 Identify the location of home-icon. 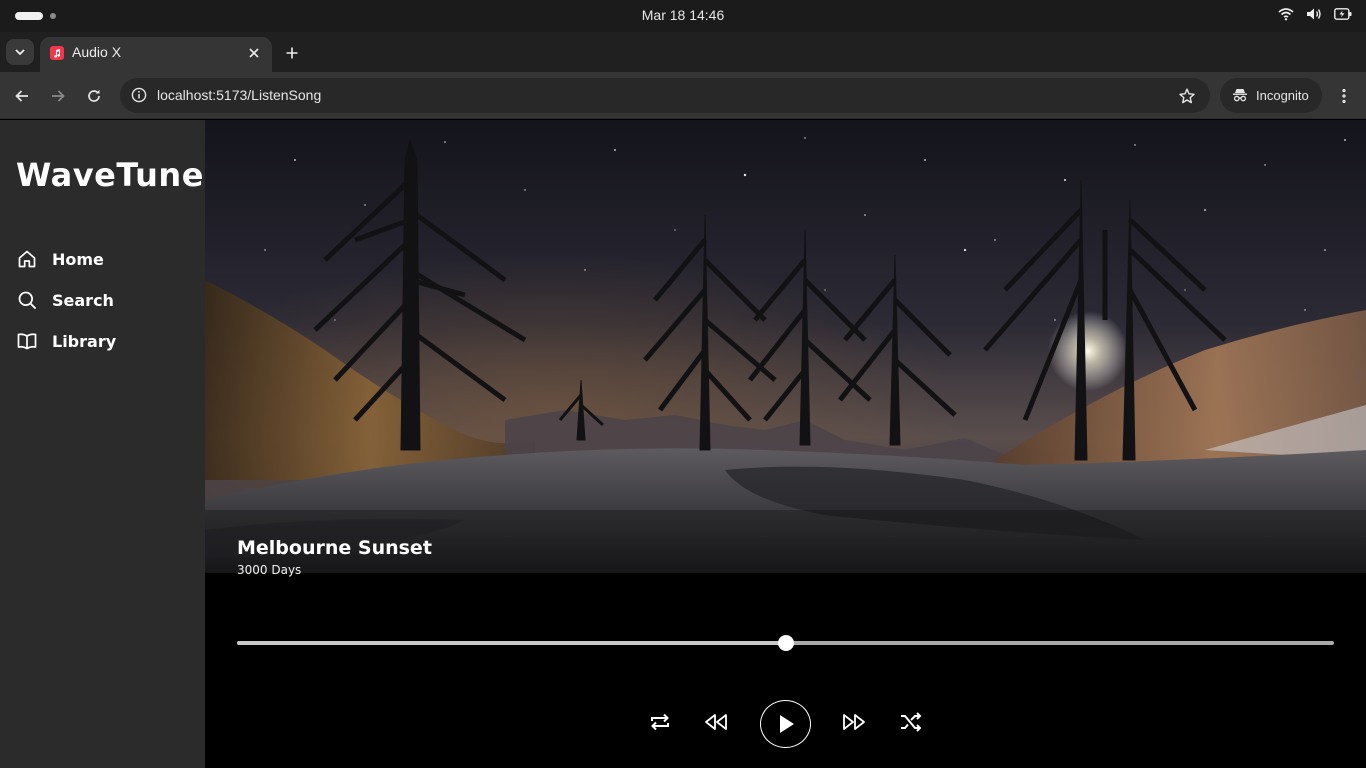
(27, 259).